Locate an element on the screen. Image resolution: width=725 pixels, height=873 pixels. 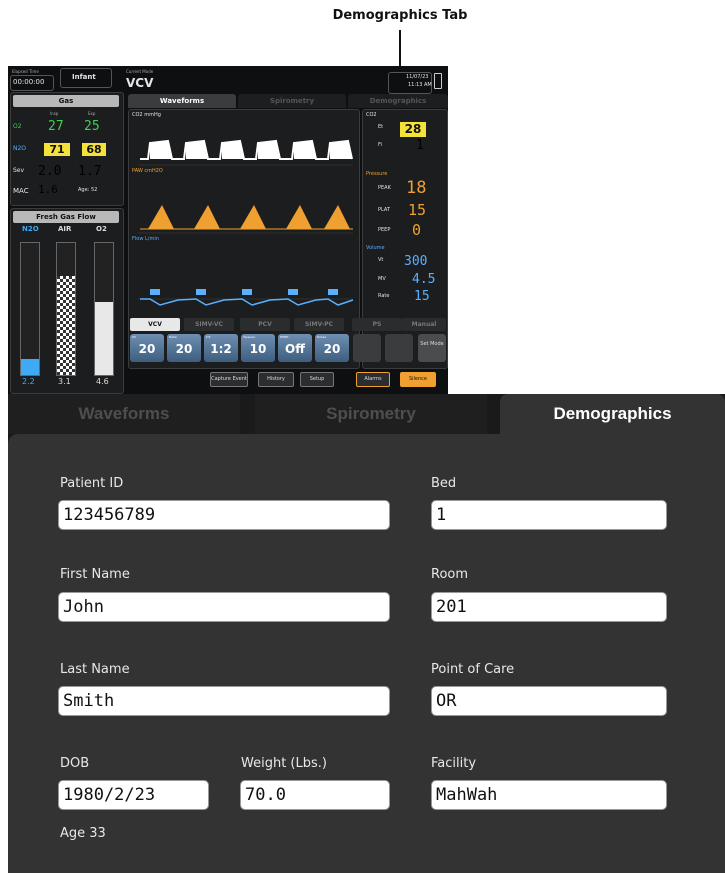
tab-demographics: Demographics is located at coordinates (612, 414).